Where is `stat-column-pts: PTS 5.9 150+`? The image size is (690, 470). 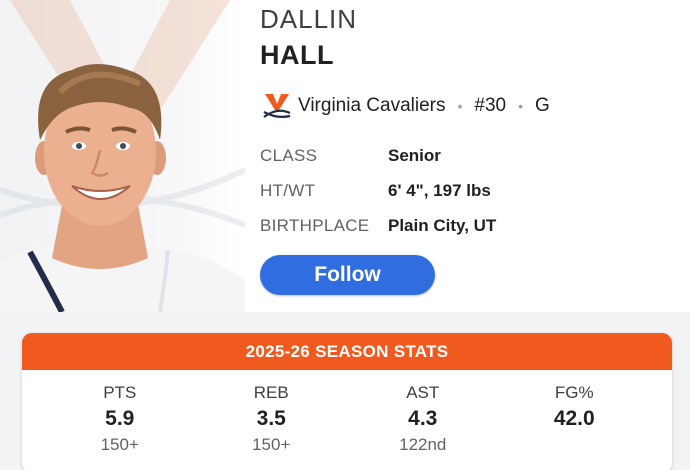 stat-column-pts: PTS 5.9 150+ is located at coordinates (120, 412).